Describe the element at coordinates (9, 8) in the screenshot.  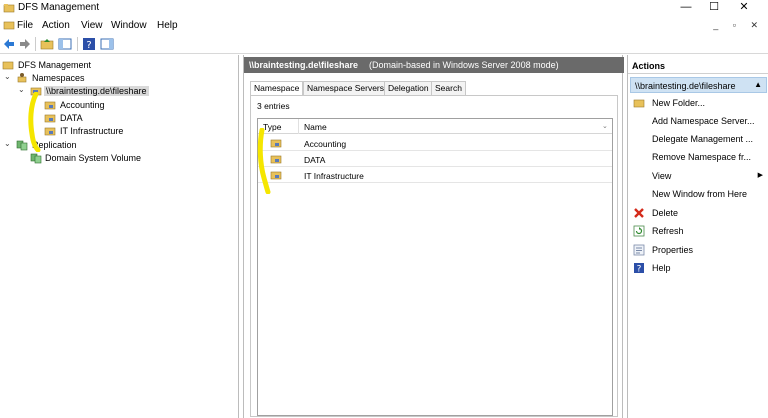
I see `dfs-app-icon` at that location.